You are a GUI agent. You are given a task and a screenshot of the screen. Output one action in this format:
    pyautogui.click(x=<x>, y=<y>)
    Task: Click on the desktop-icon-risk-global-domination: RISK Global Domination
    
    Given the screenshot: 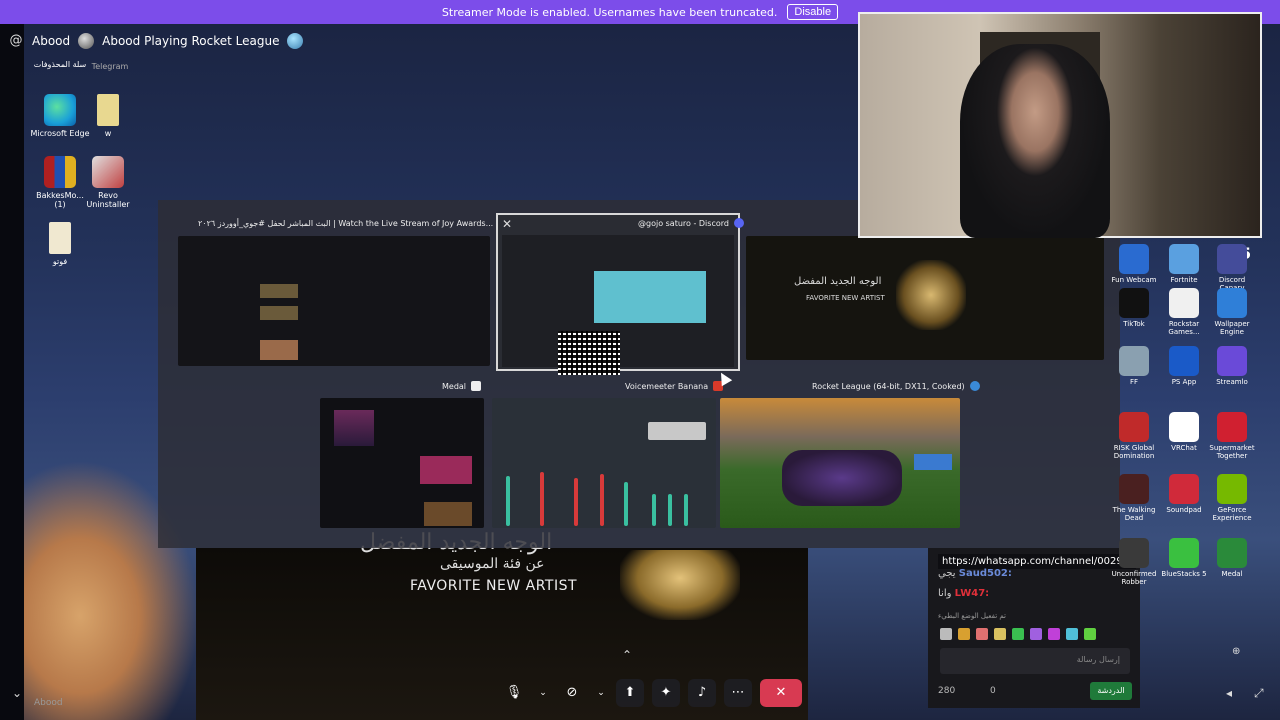 What is the action you would take?
    pyautogui.click(x=1134, y=436)
    